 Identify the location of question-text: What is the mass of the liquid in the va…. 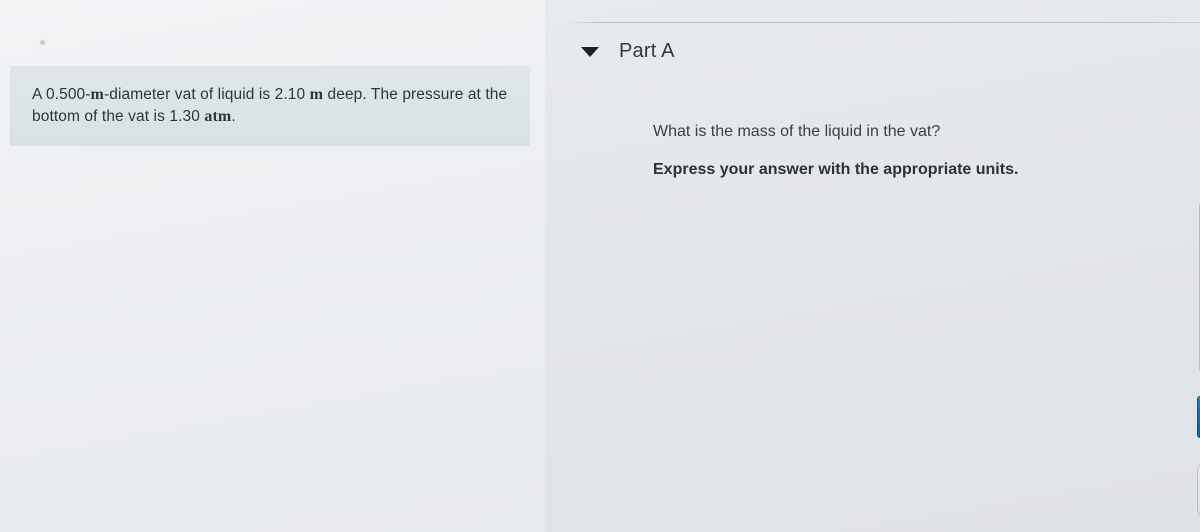
(797, 131).